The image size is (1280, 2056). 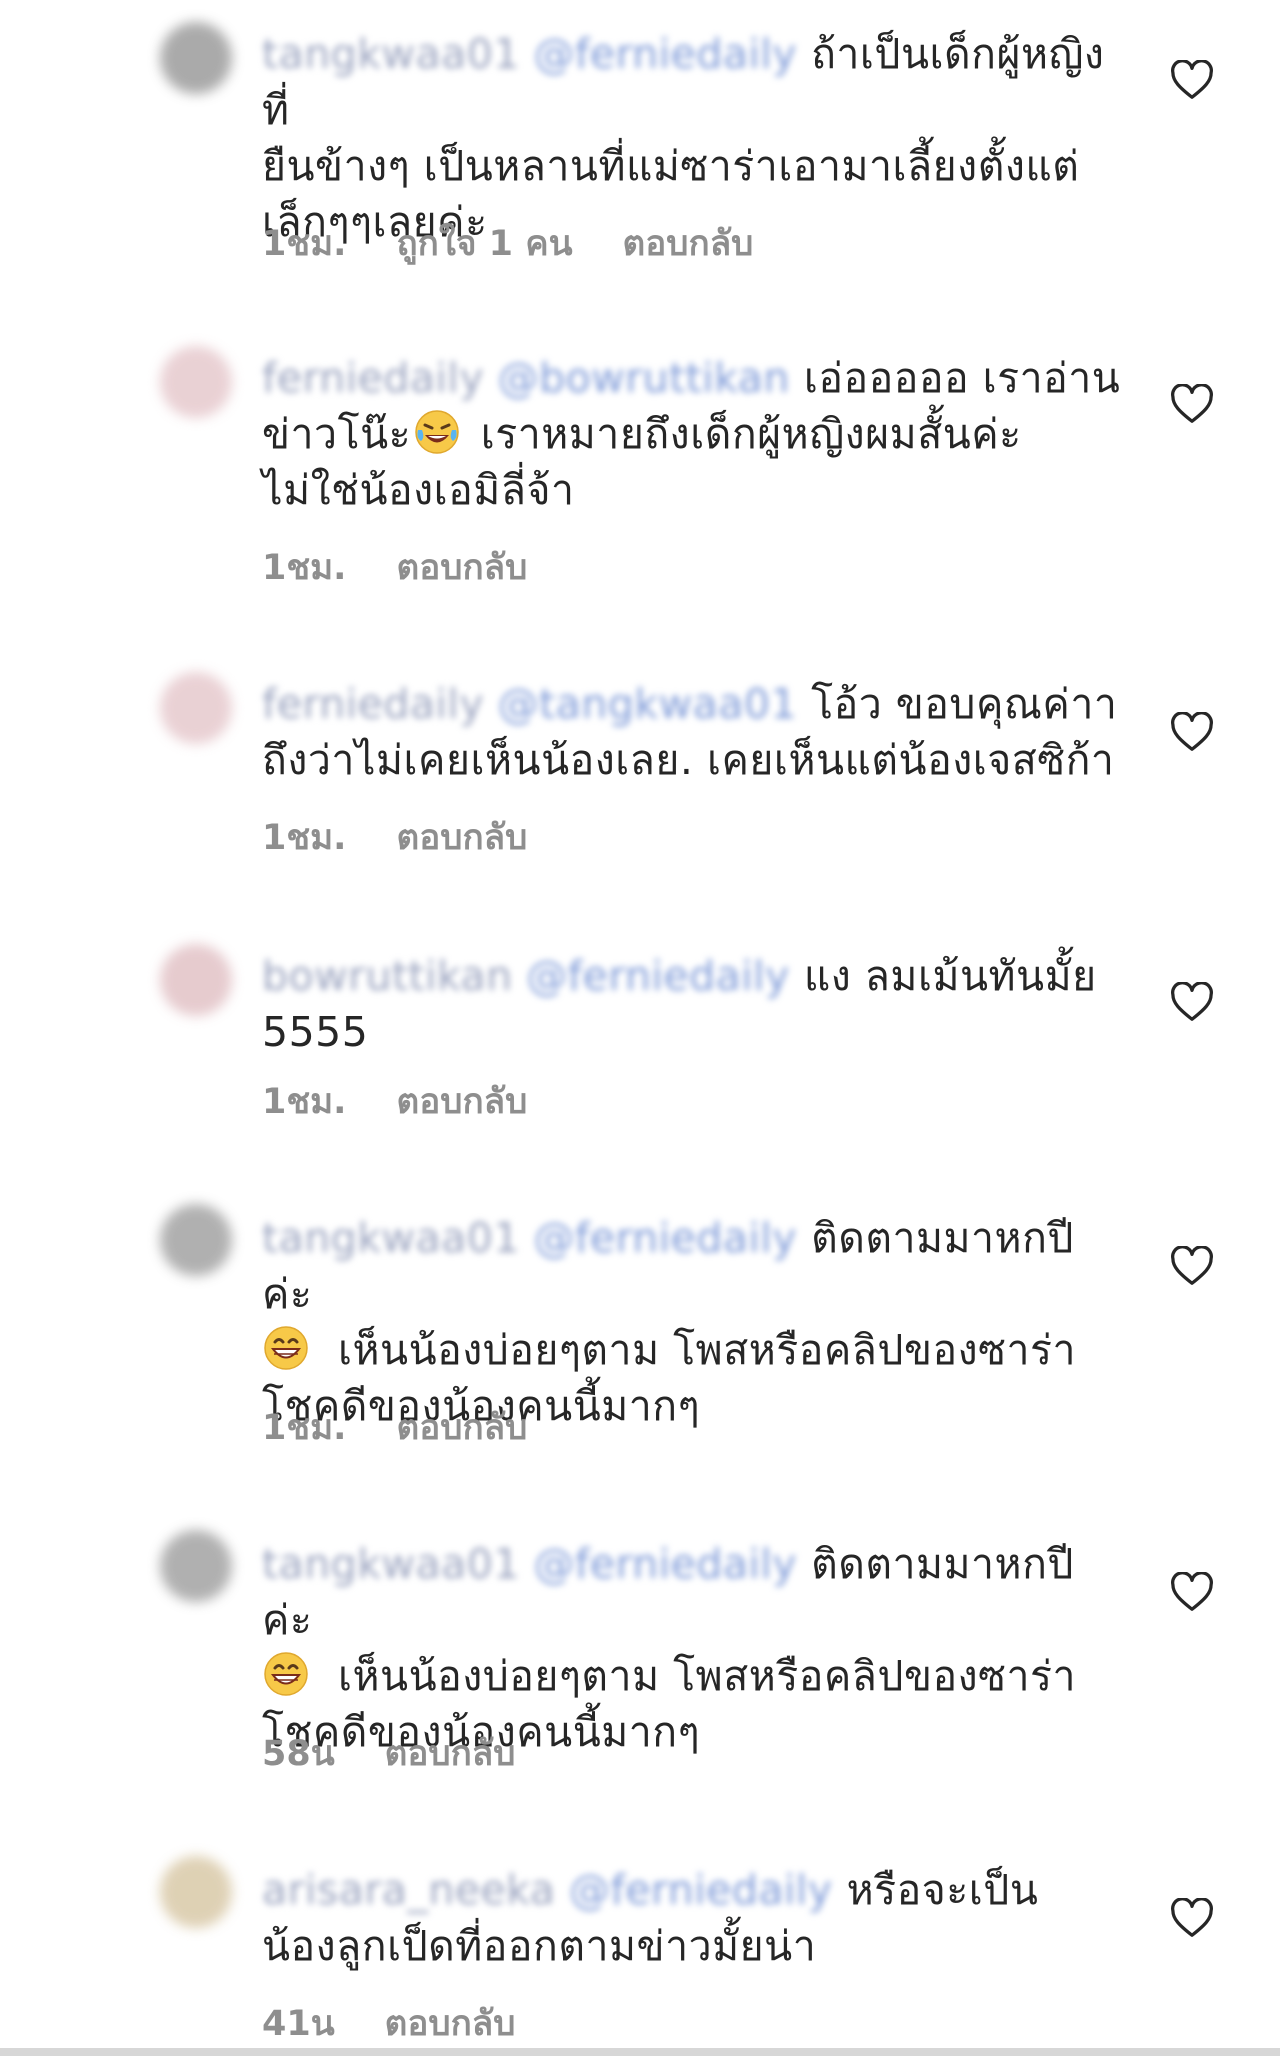 I want to click on comment-username: ferniedaily @tangkwaa01, so click(x=529, y=704).